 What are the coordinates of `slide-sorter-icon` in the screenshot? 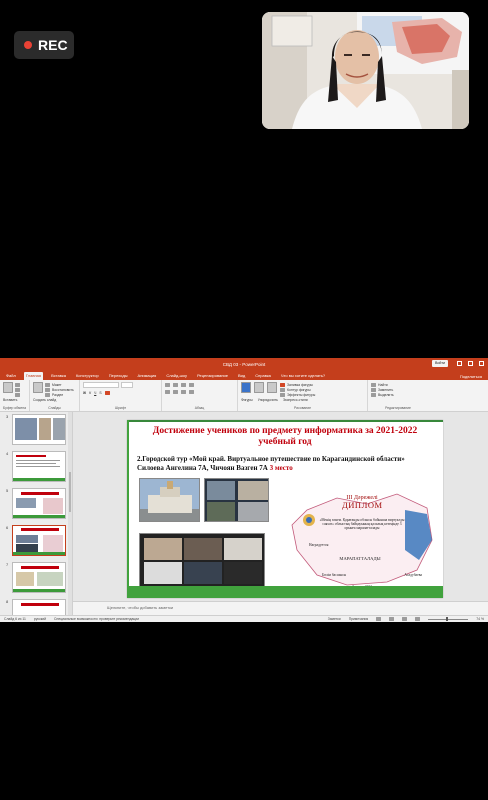 It's located at (392, 619).